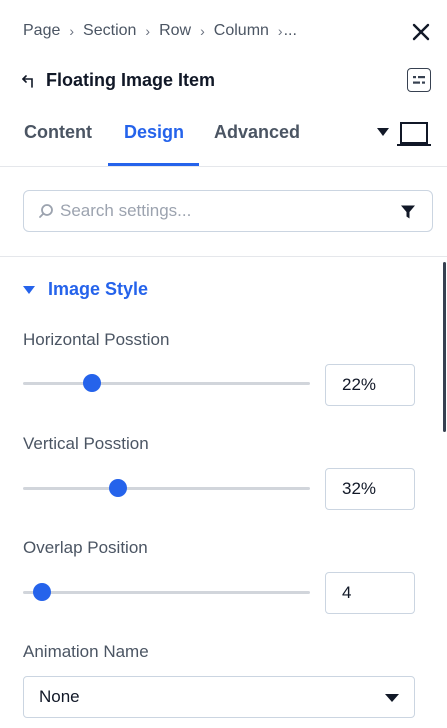 This screenshot has height=728, width=447. What do you see at coordinates (392, 698) in the screenshot?
I see `chevron-down-icon` at bounding box center [392, 698].